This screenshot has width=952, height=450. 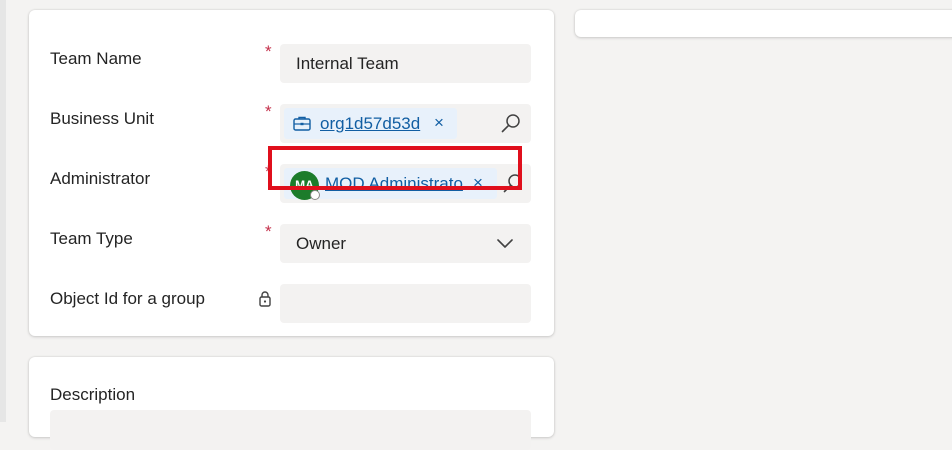 I want to click on briefcase-icon, so click(x=302, y=123).